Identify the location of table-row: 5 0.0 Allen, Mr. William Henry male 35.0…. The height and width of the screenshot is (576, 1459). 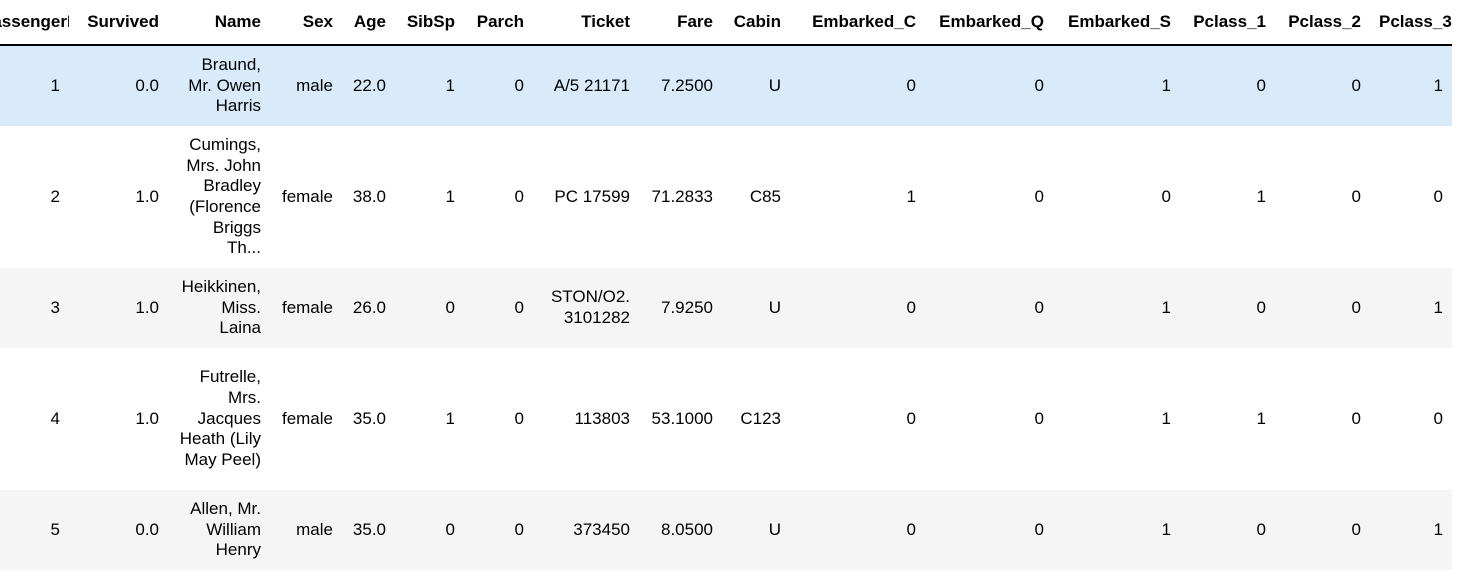
(726, 530).